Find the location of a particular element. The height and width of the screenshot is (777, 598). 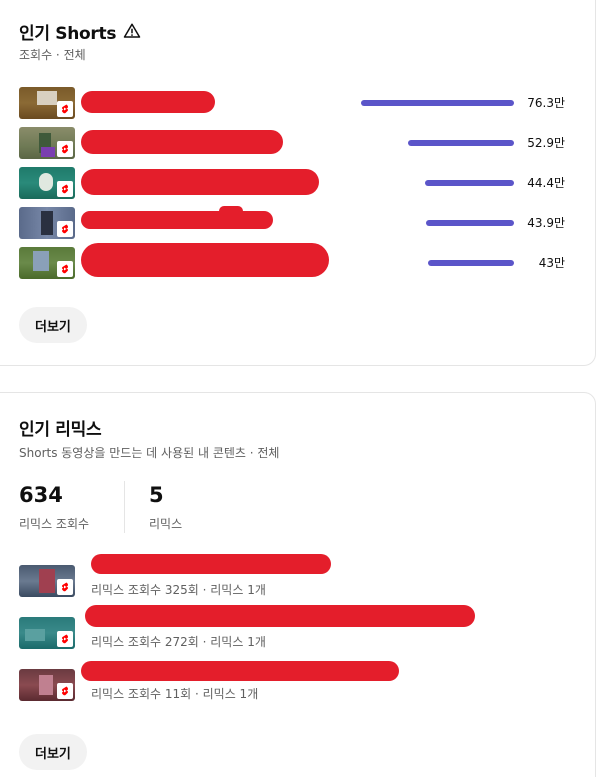

remix-views-label: 리믹스 조회수 is located at coordinates (54, 524).